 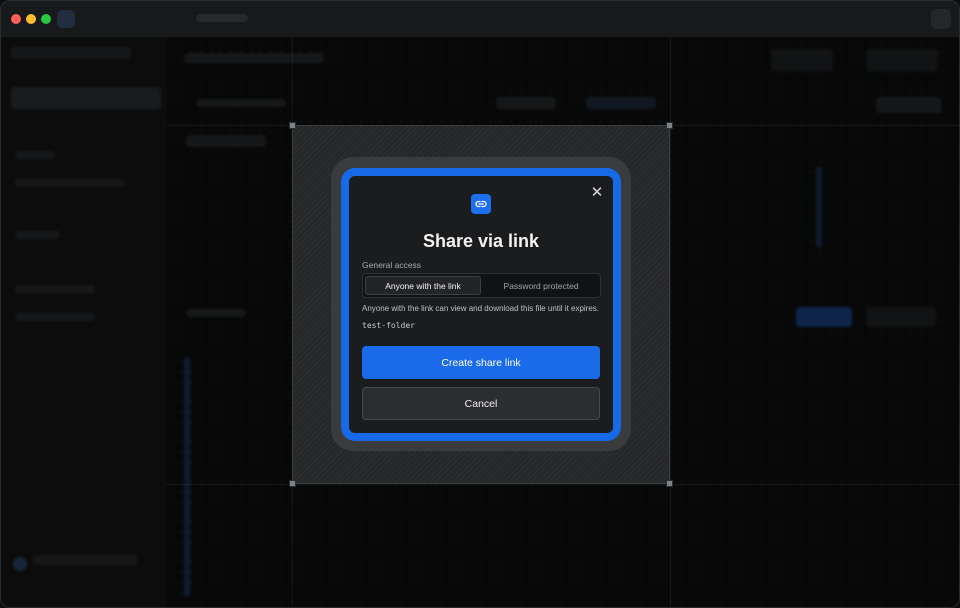 I want to click on title-bar, so click(x=480, y=19).